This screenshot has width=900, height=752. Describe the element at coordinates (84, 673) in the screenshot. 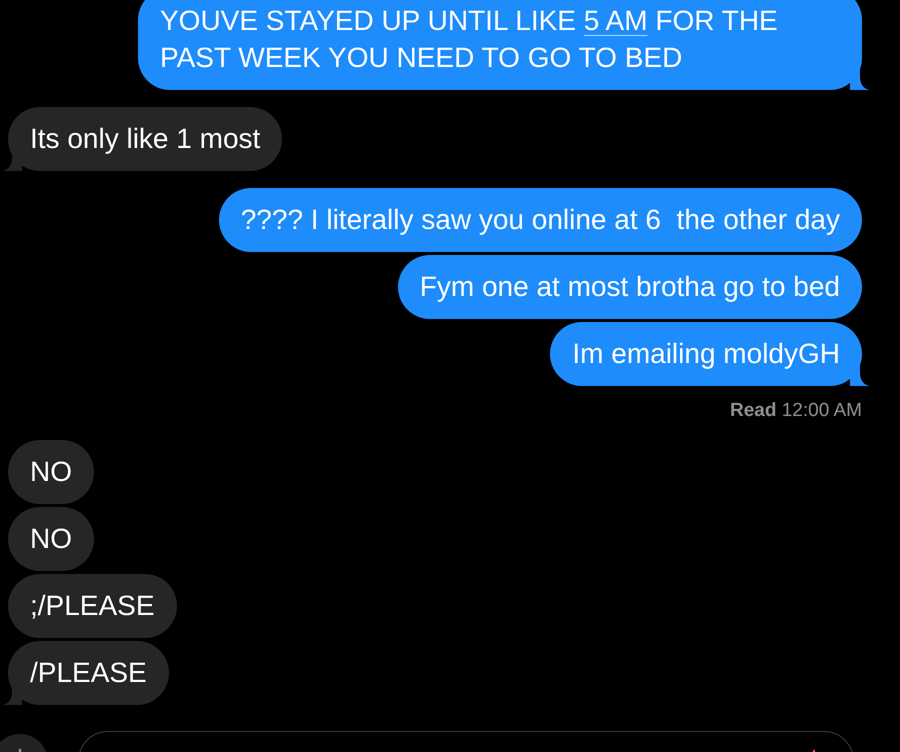

I see `message-bubble: /PLEASE` at that location.